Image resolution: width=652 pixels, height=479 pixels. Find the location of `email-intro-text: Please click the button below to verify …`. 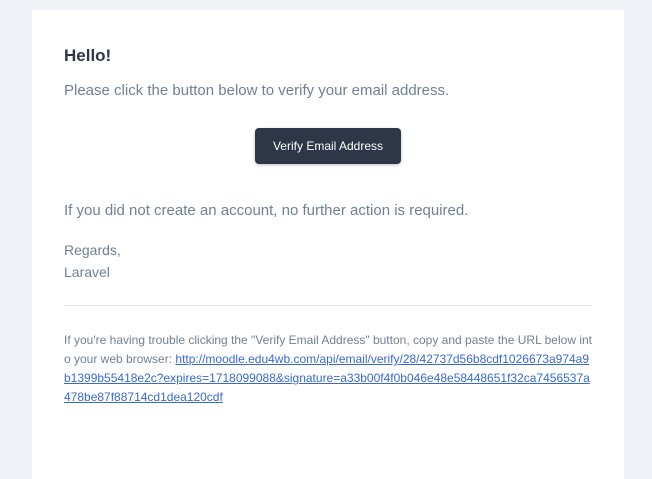

email-intro-text: Please click the button below to verify … is located at coordinates (257, 90).